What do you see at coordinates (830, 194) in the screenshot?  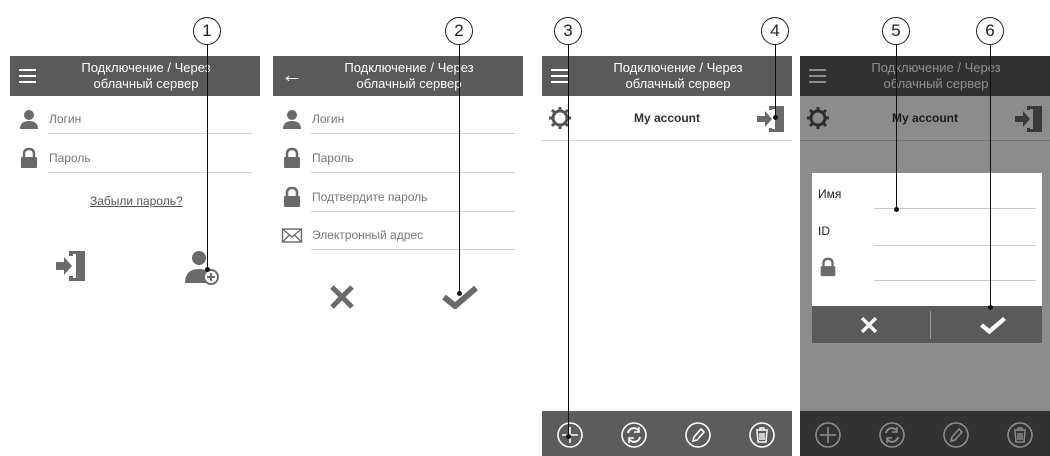 I see `name-label: Имя` at bounding box center [830, 194].